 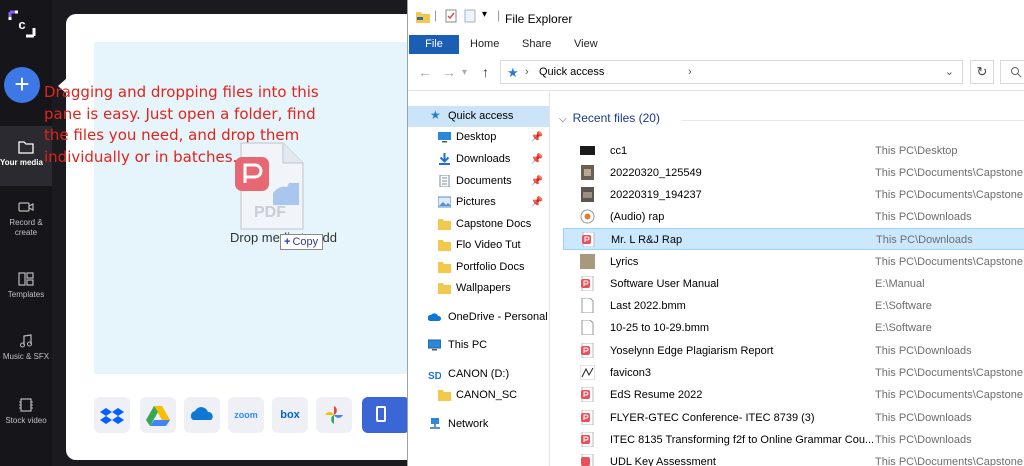 I want to click on recent-locations-icon: ▾, so click(x=464, y=72).